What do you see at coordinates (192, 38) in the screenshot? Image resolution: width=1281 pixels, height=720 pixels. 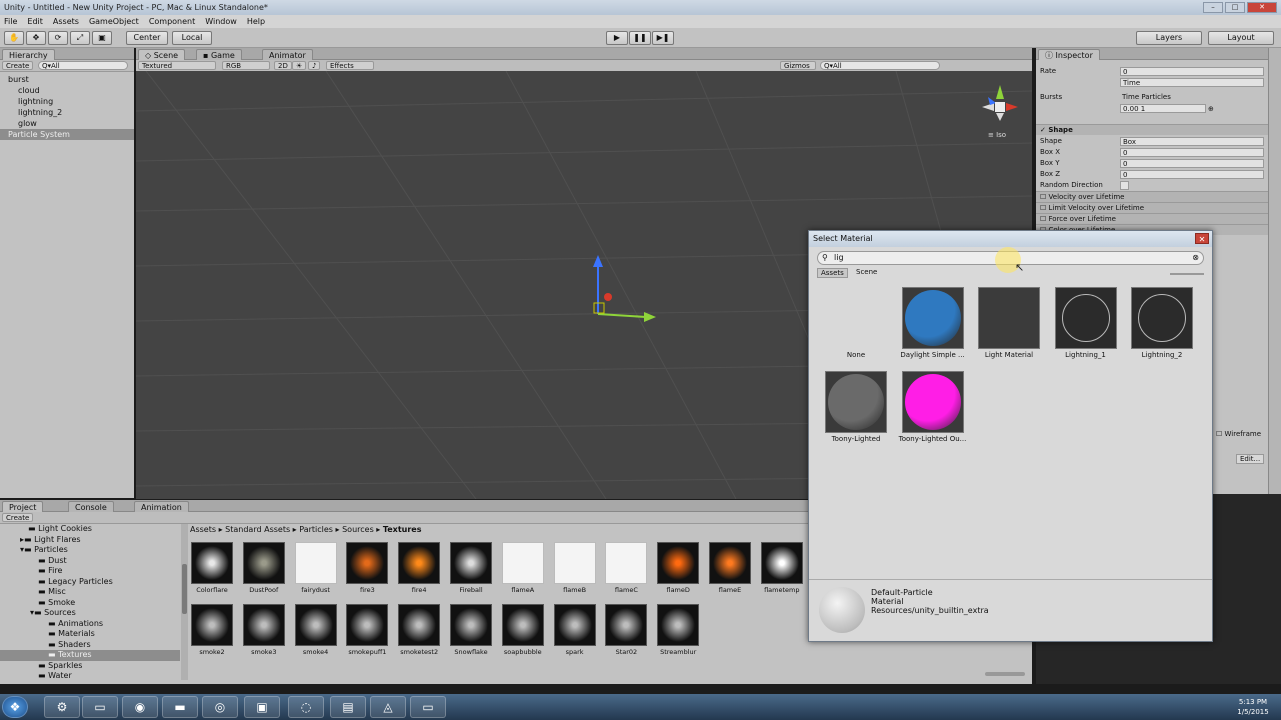 I see `pivot-local-button: Local` at bounding box center [192, 38].